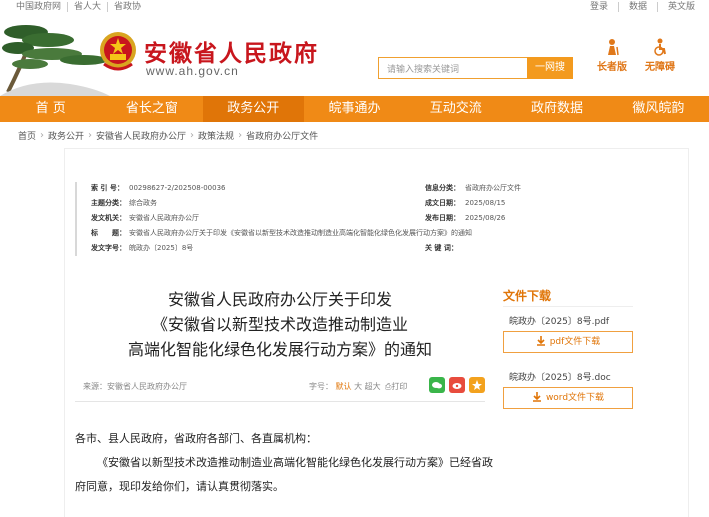 This screenshot has height=517, width=709. I want to click on nav-services: 皖事通办, so click(354, 109).